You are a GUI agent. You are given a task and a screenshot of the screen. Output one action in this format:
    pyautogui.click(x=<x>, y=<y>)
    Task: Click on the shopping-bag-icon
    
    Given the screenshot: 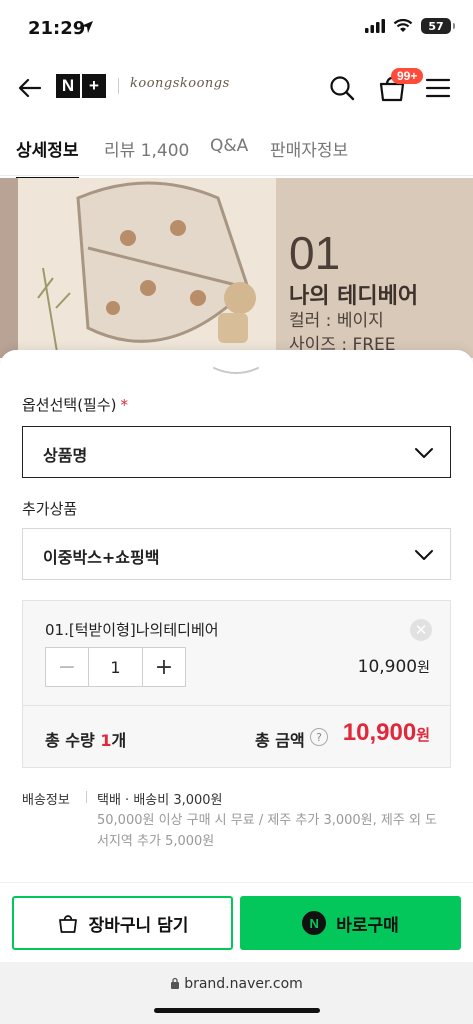 What is the action you would take?
    pyautogui.click(x=67, y=924)
    